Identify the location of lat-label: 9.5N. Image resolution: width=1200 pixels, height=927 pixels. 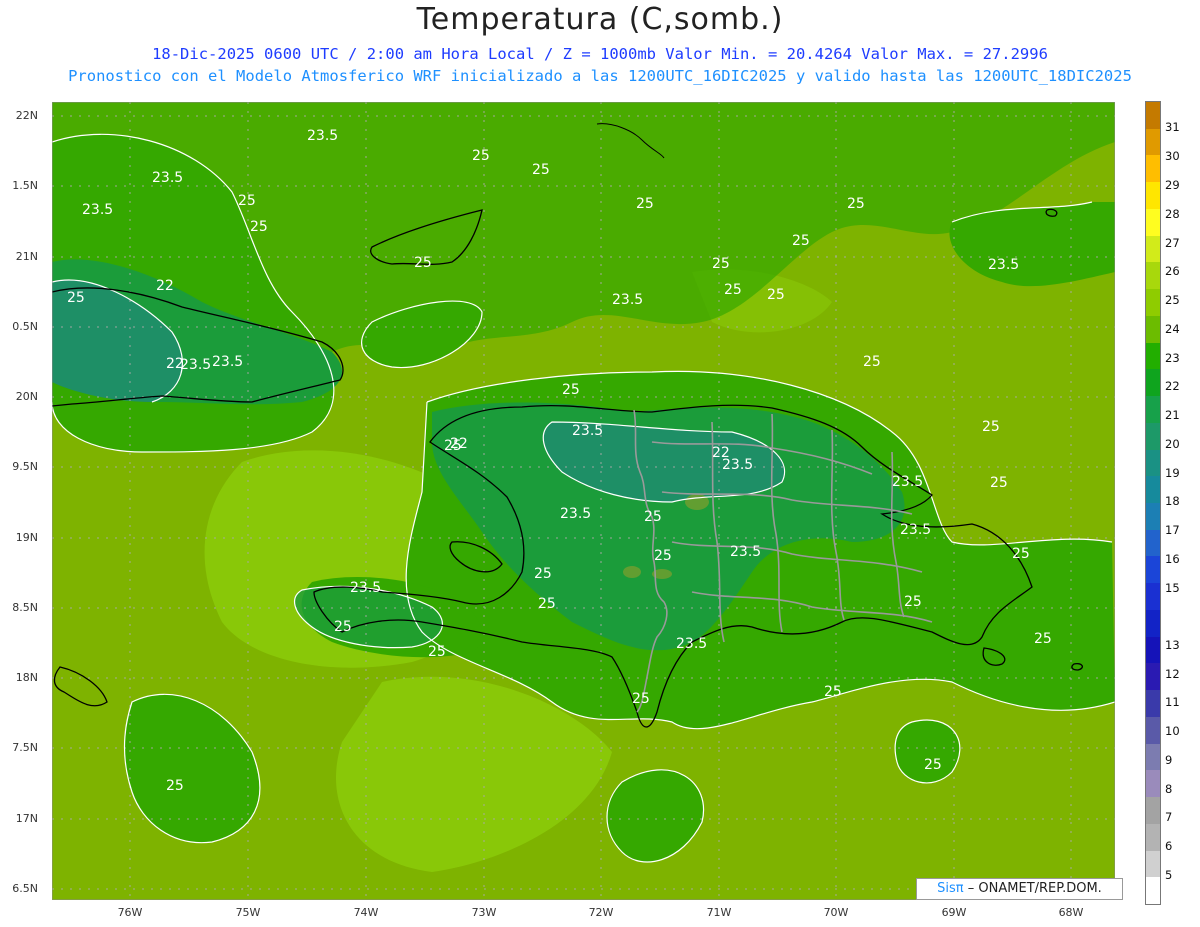
(25, 466).